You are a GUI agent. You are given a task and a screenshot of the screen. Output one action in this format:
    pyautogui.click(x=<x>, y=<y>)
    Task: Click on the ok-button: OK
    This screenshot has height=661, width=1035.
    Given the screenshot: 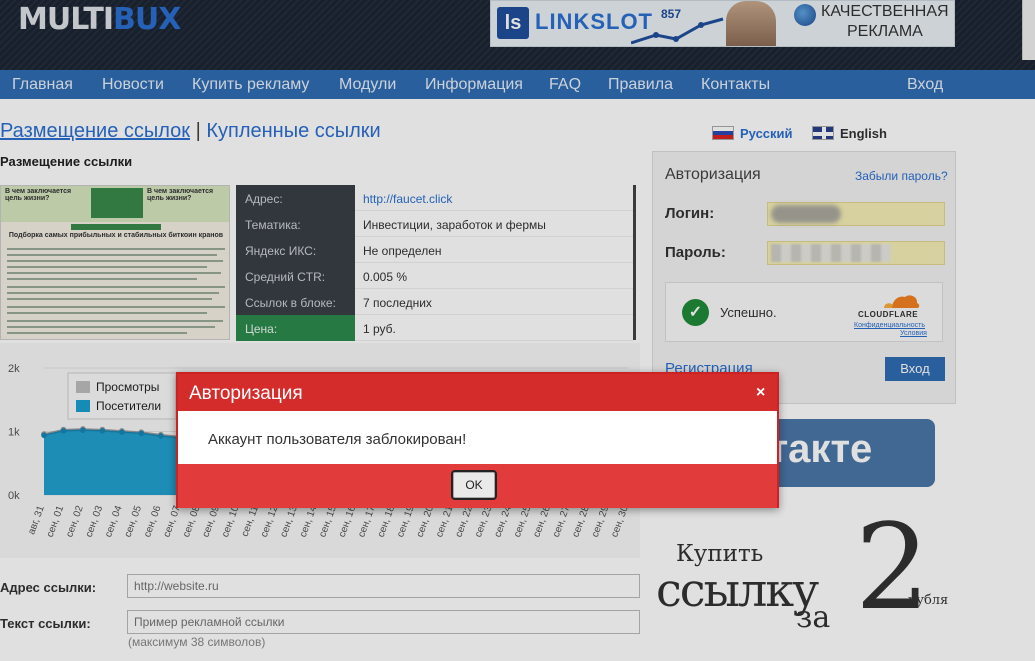 What is the action you would take?
    pyautogui.click(x=474, y=485)
    